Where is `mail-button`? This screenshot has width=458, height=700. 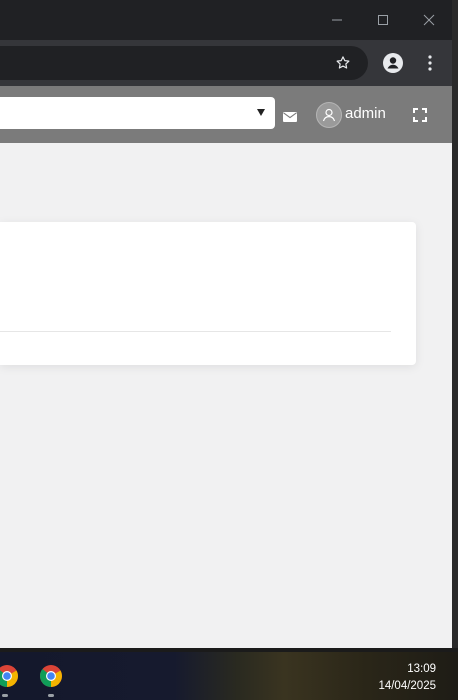 mail-button is located at coordinates (290, 116).